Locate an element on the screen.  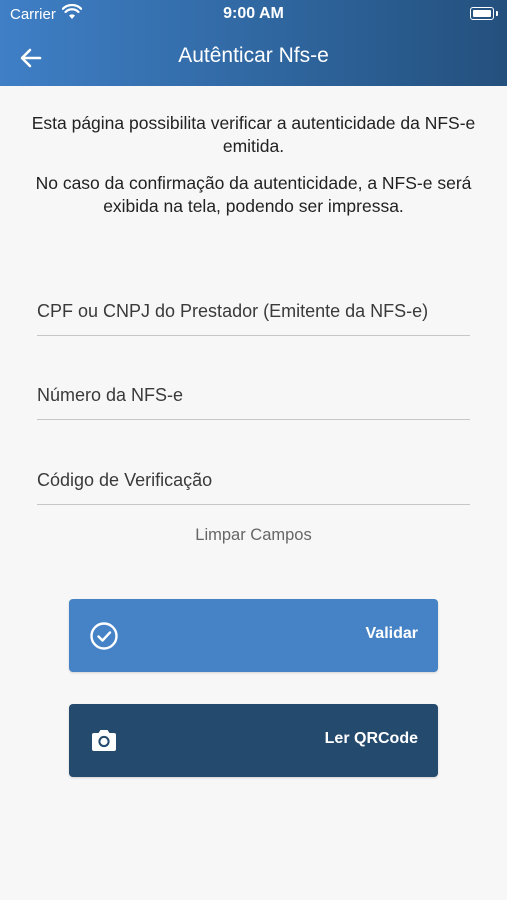
numero-nfse-field is located at coordinates (253, 395).